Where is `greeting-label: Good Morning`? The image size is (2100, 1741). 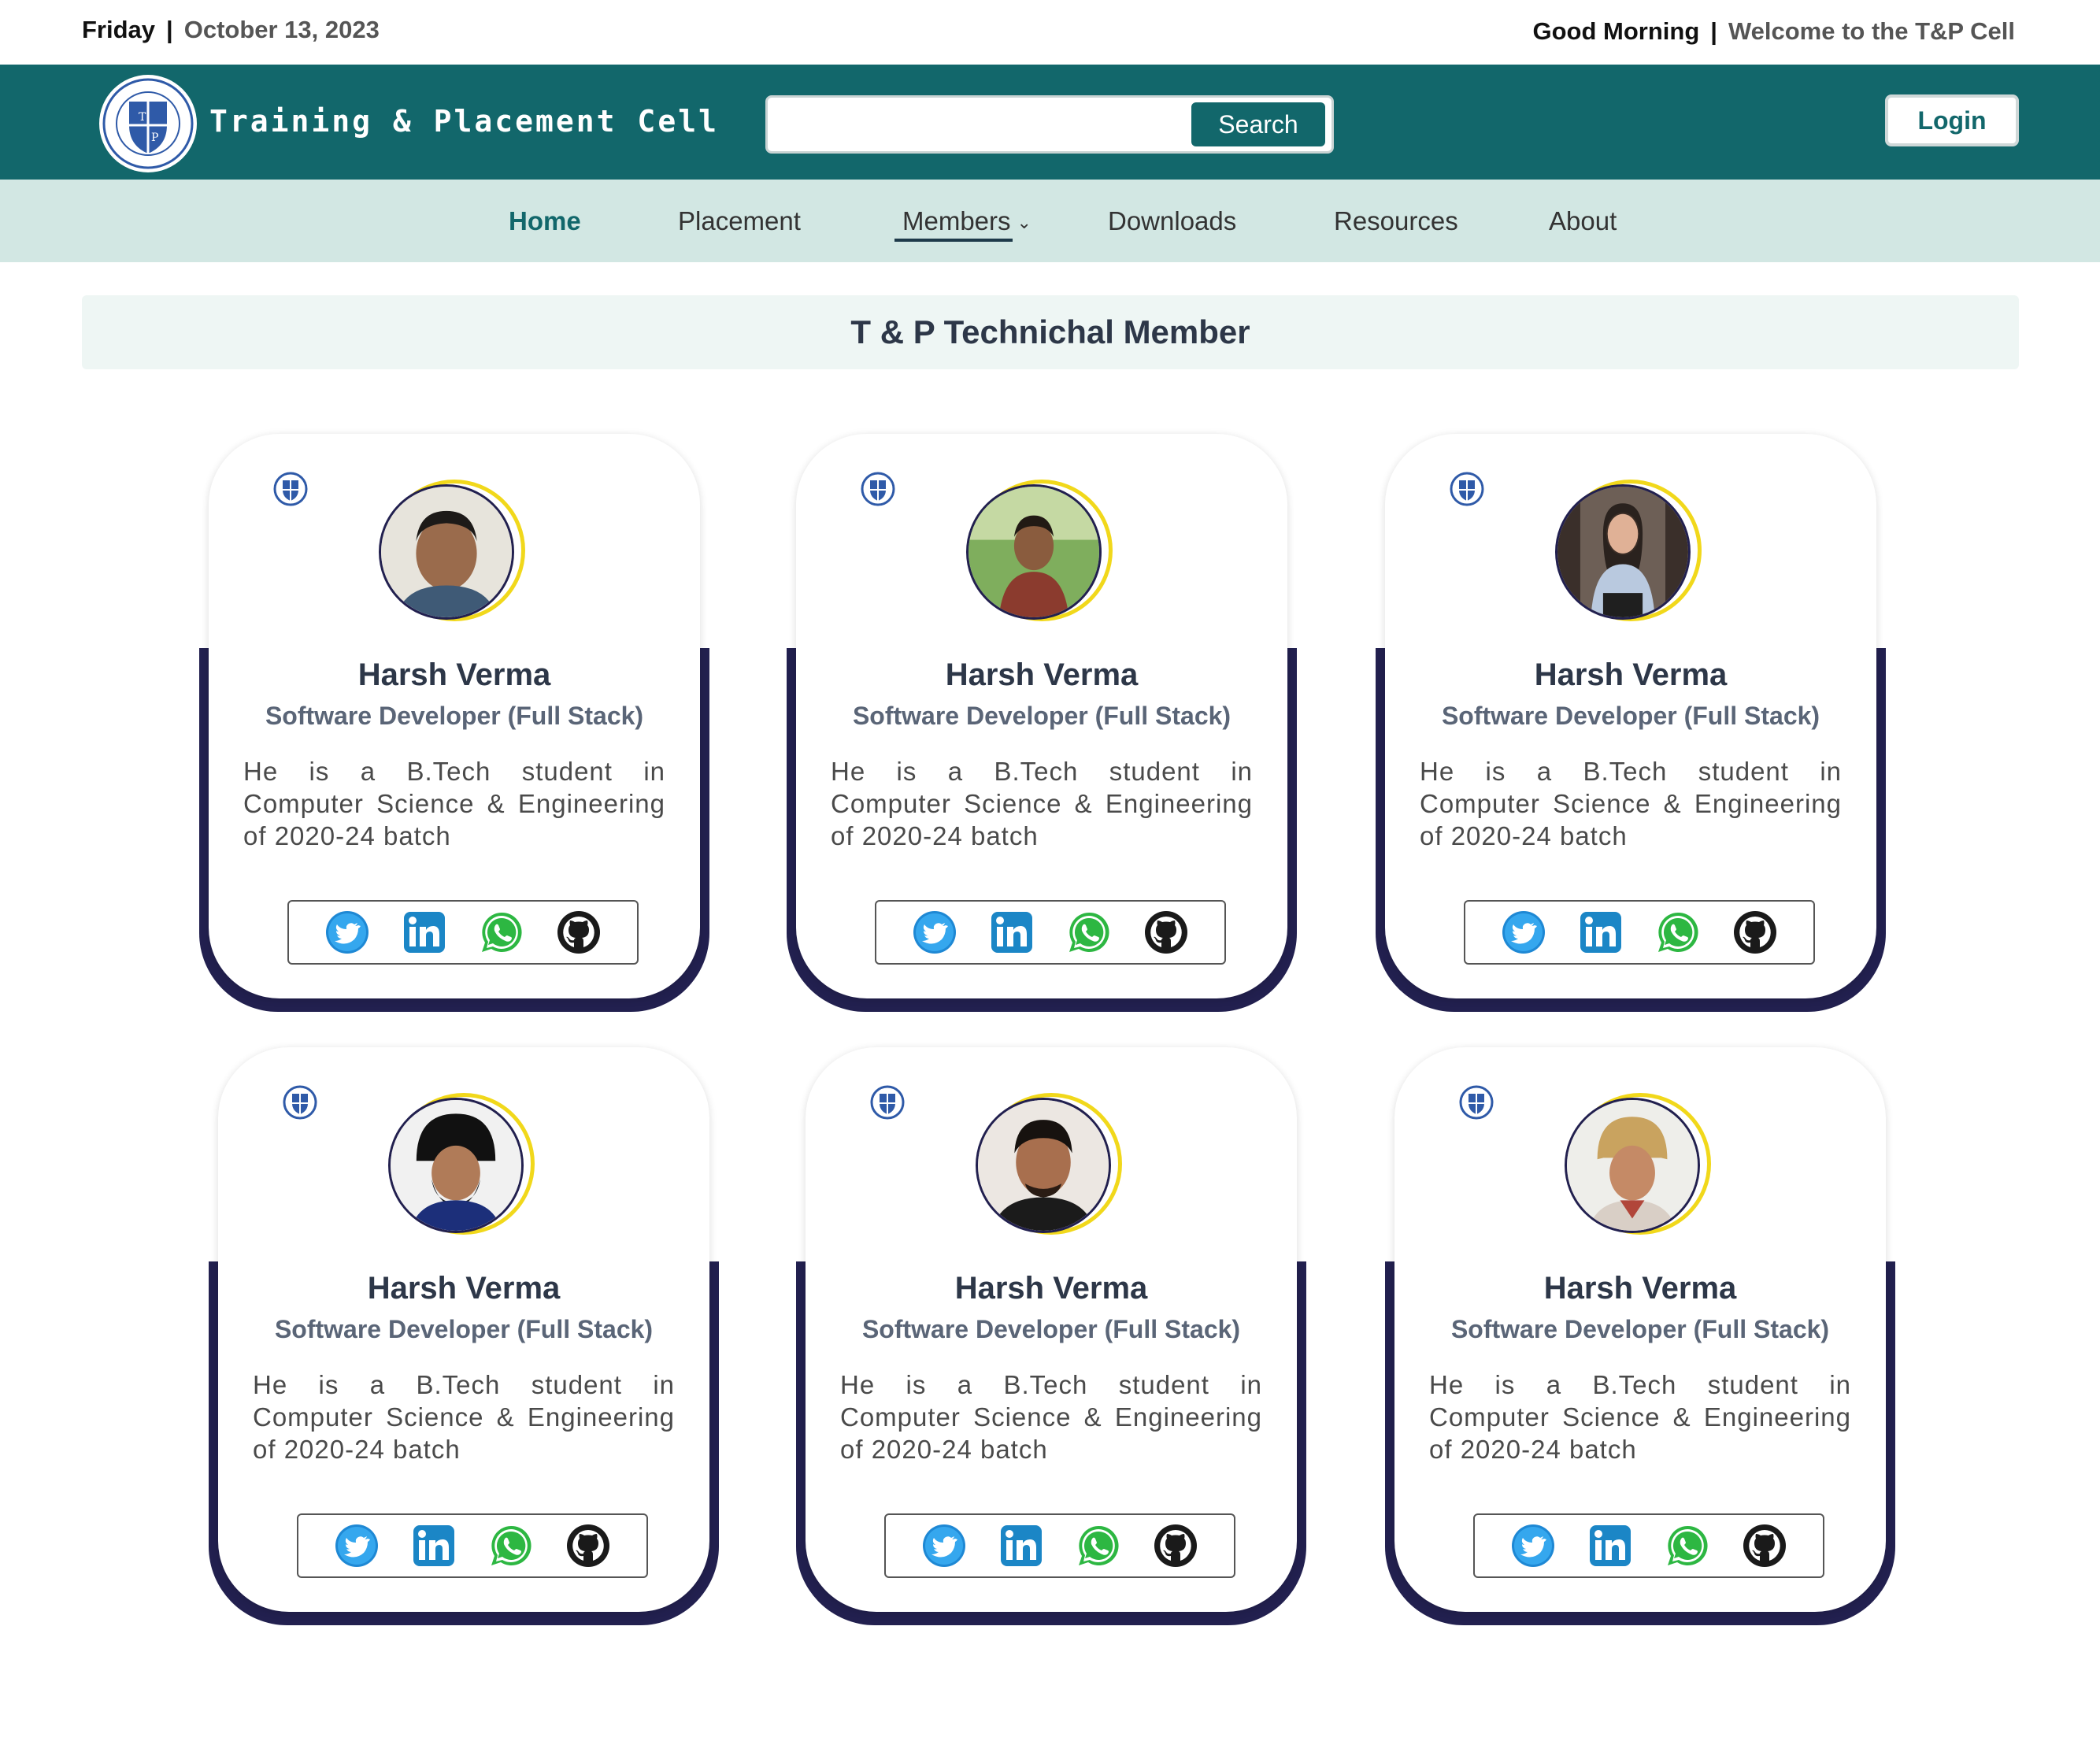
greeting-label: Good Morning is located at coordinates (1616, 31).